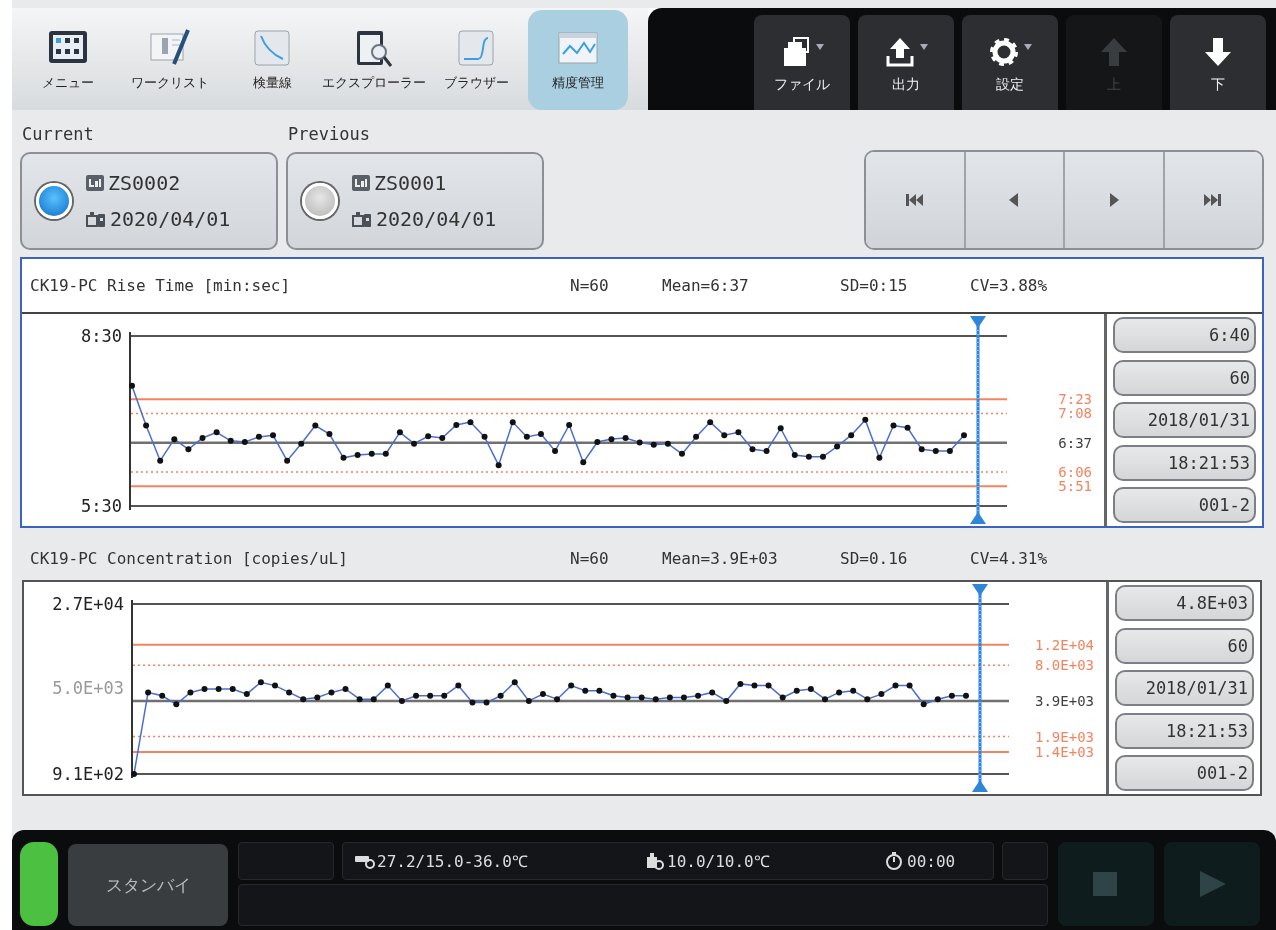  What do you see at coordinates (361, 183) in the screenshot?
I see `lot-icon` at bounding box center [361, 183].